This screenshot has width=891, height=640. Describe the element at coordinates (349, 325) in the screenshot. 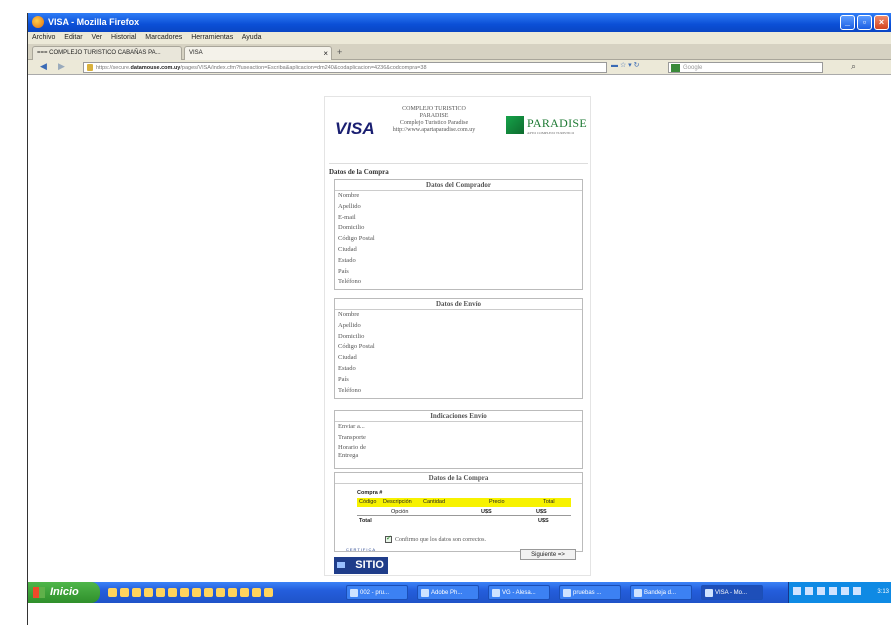

I see `field-label: Apellido` at that location.